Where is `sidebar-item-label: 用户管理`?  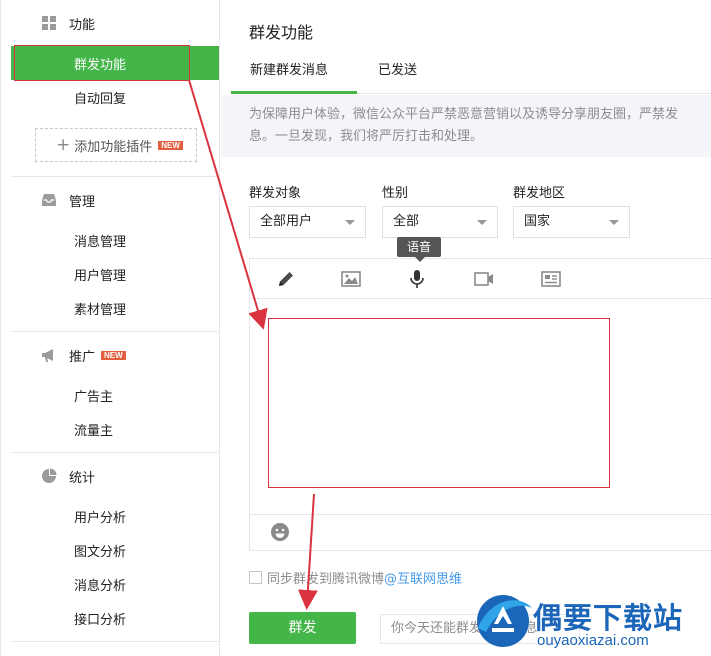
sidebar-item-label: 用户管理 is located at coordinates (100, 276).